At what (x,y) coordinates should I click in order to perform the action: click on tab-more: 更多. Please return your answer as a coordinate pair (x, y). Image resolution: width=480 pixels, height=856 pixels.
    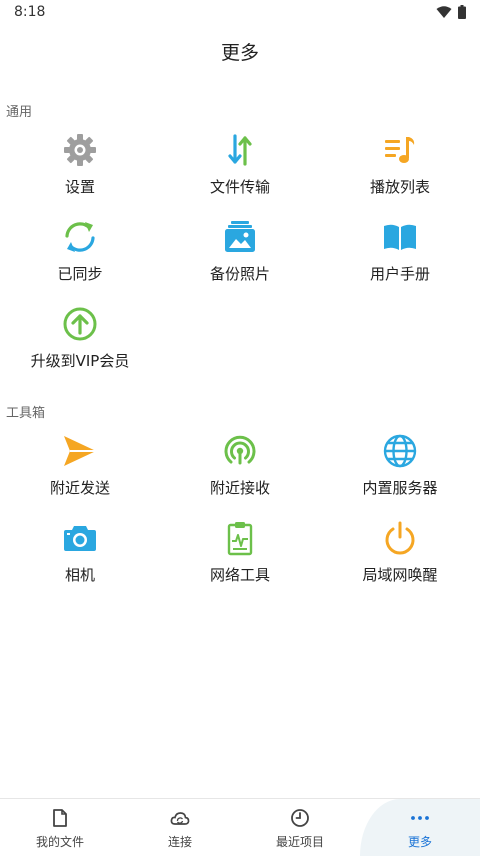
    Looking at the image, I should click on (420, 827).